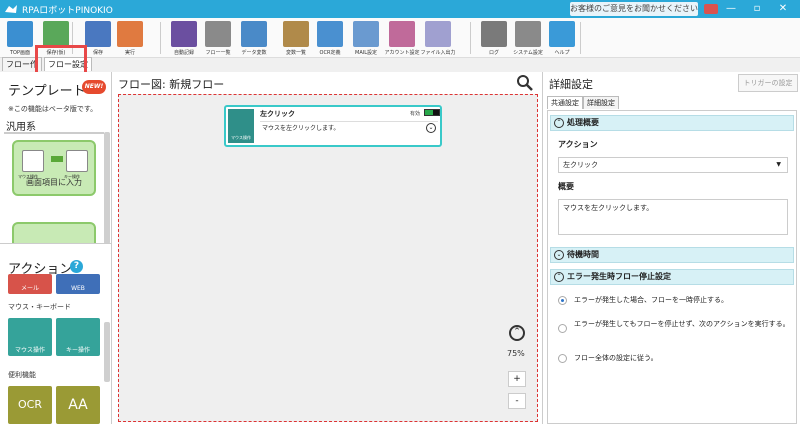  I want to click on flow-node: マウス操作 左クリック 有効 マウスを左クリックします。 ⌄, so click(333, 126).